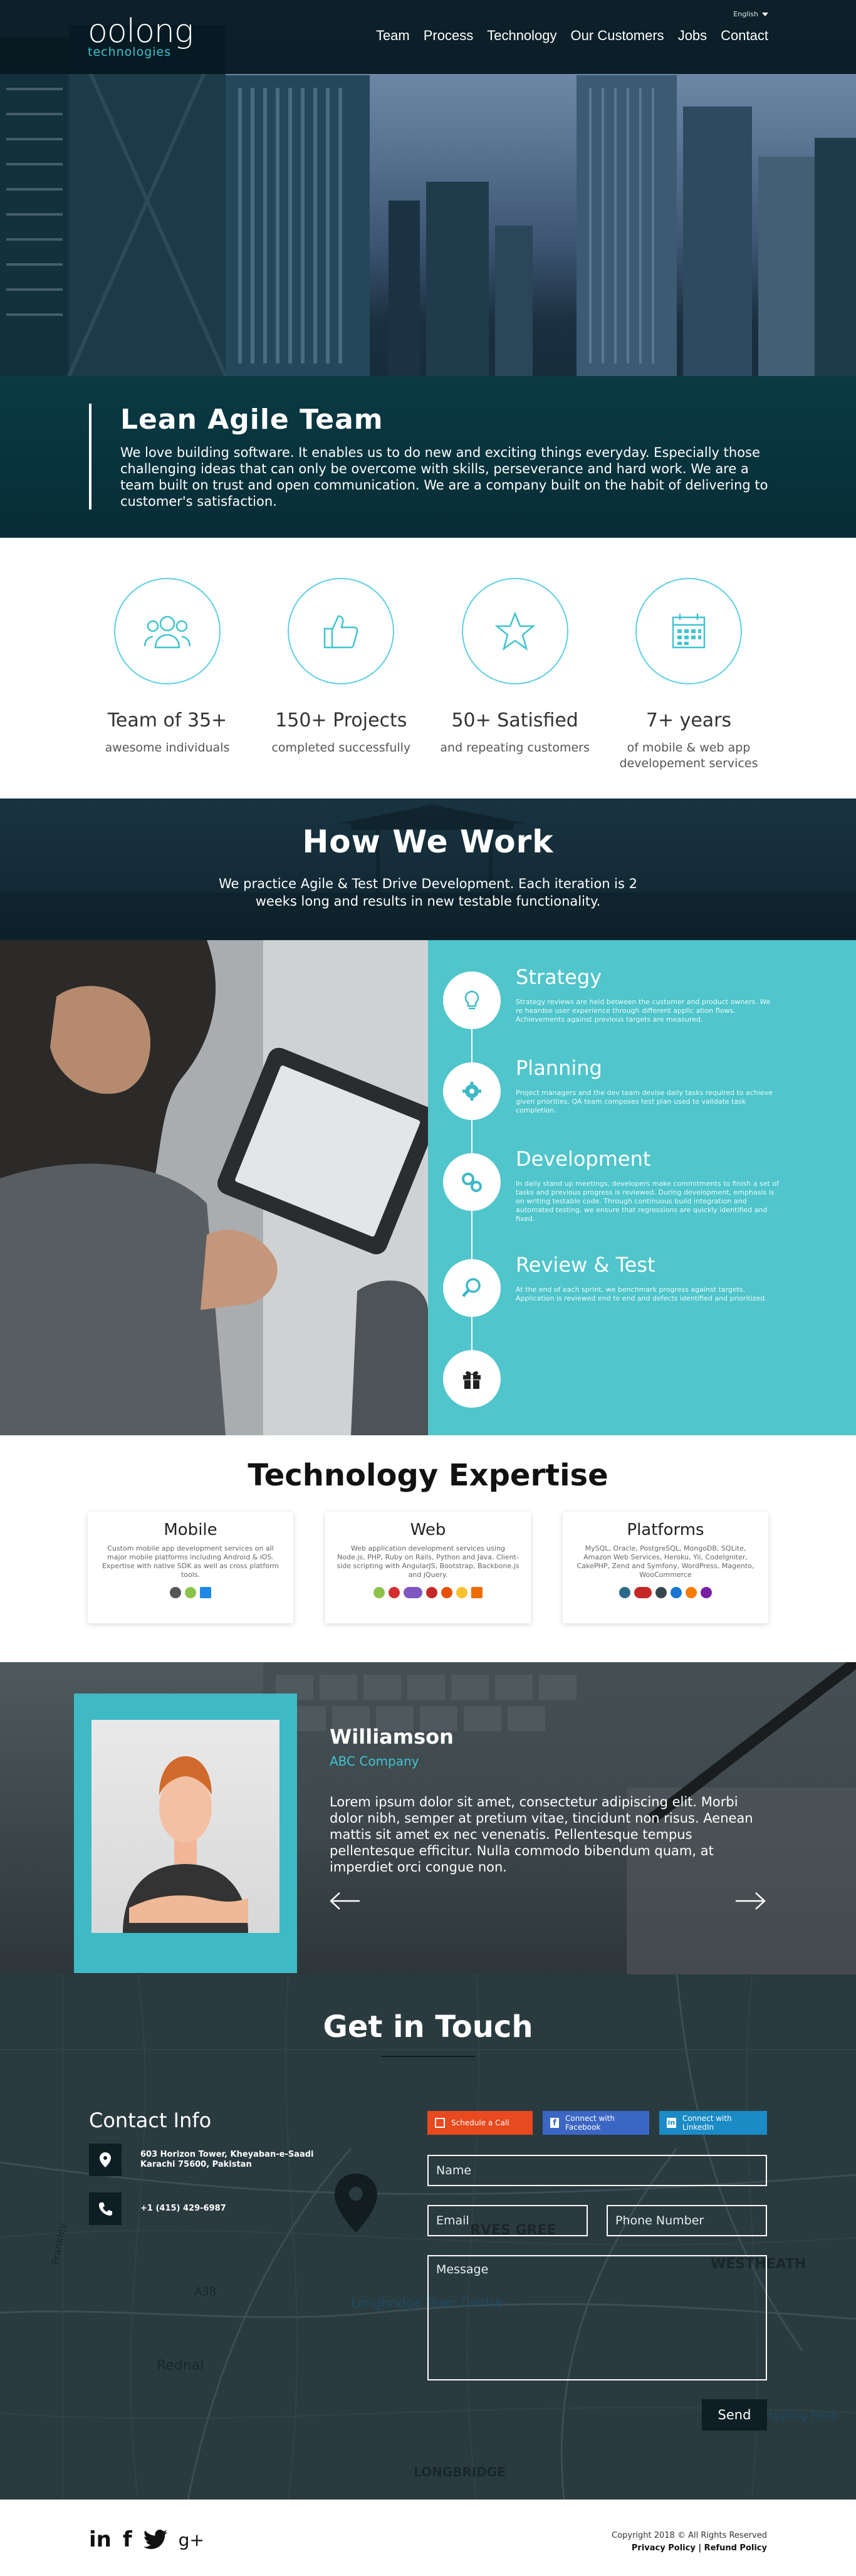  I want to click on customer-name: Williamson, so click(392, 1737).